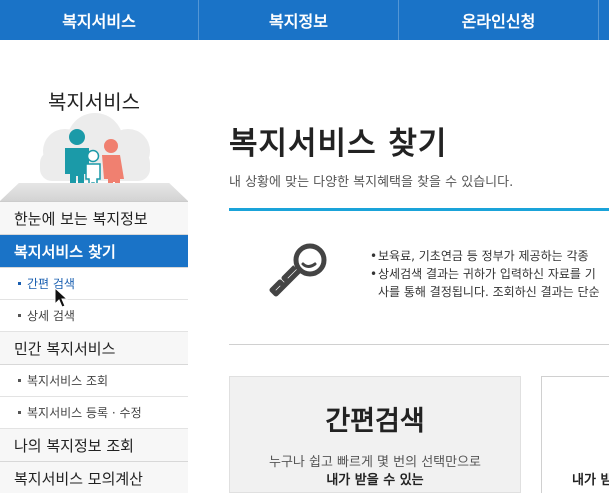  I want to click on sidebar-item-my-welfare-info: 나의 복지정보 조회, so click(94, 445).